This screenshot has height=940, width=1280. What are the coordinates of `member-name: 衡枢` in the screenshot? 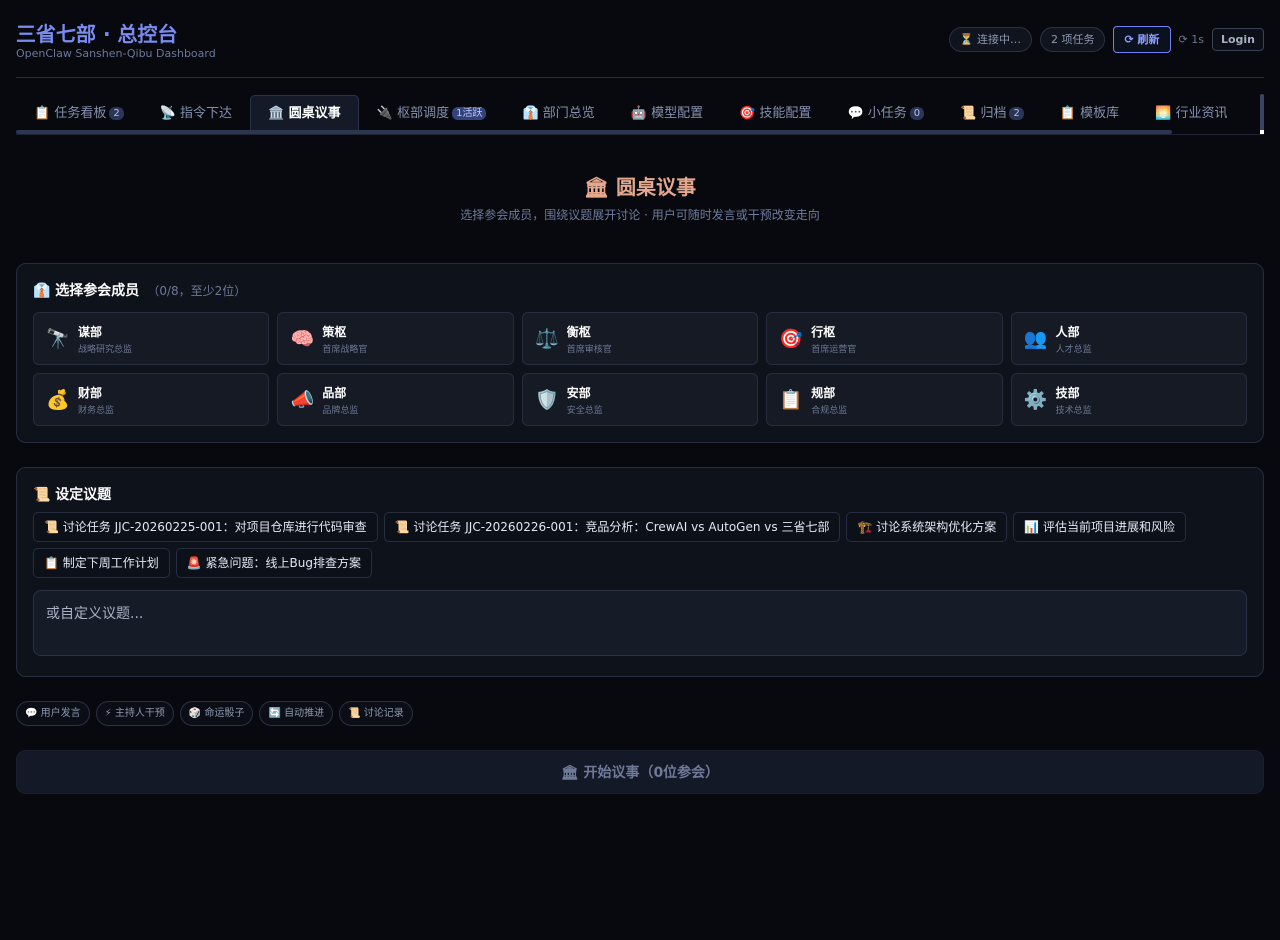 It's located at (578, 331).